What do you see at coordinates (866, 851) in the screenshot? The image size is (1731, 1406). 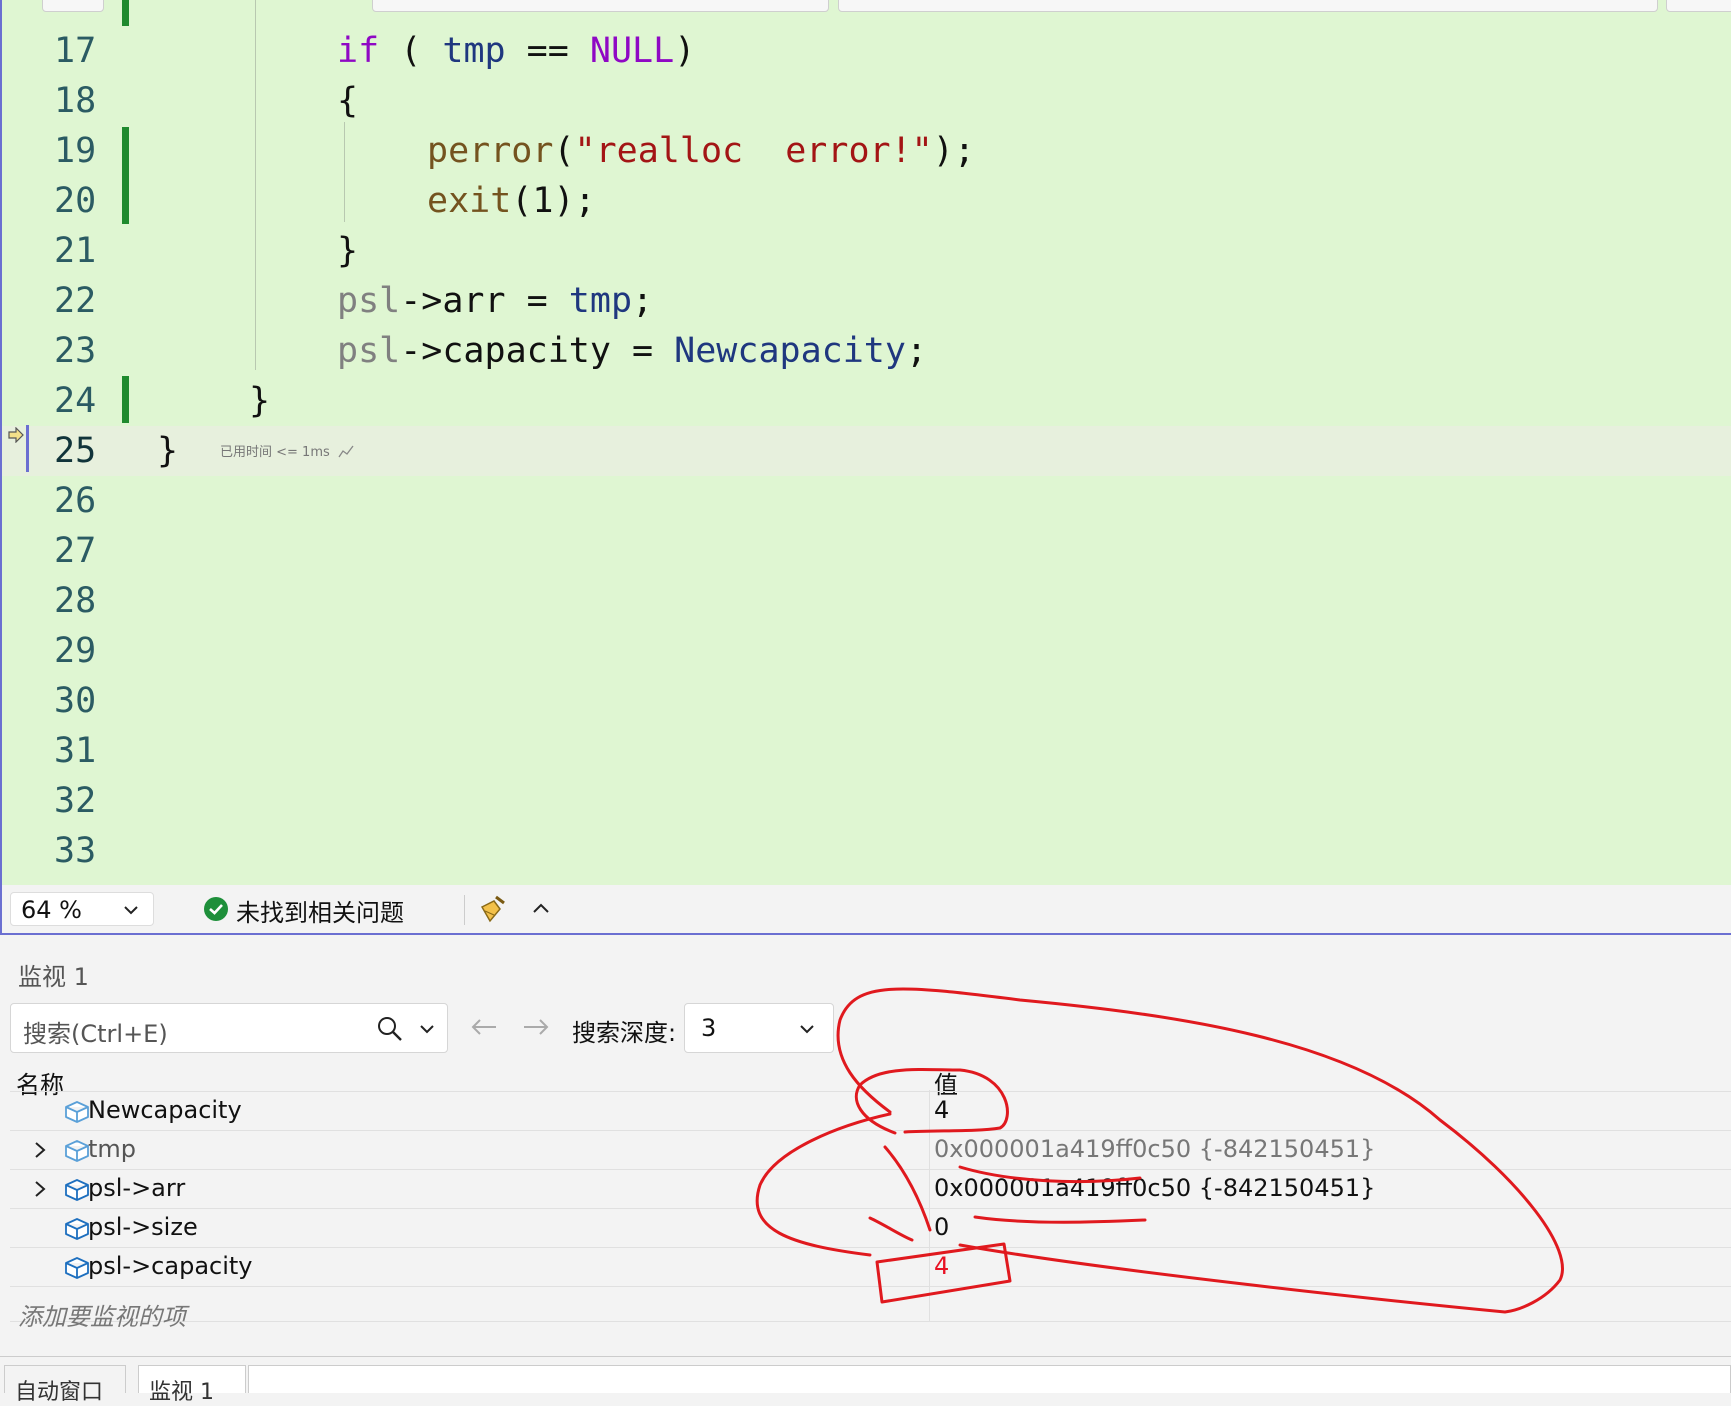 I see `code-line: 33` at bounding box center [866, 851].